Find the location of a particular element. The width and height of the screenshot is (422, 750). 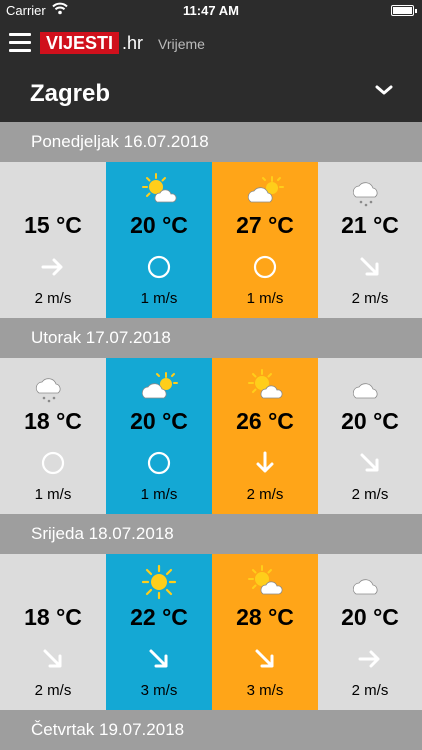

sun-icon is located at coordinates (159, 583).